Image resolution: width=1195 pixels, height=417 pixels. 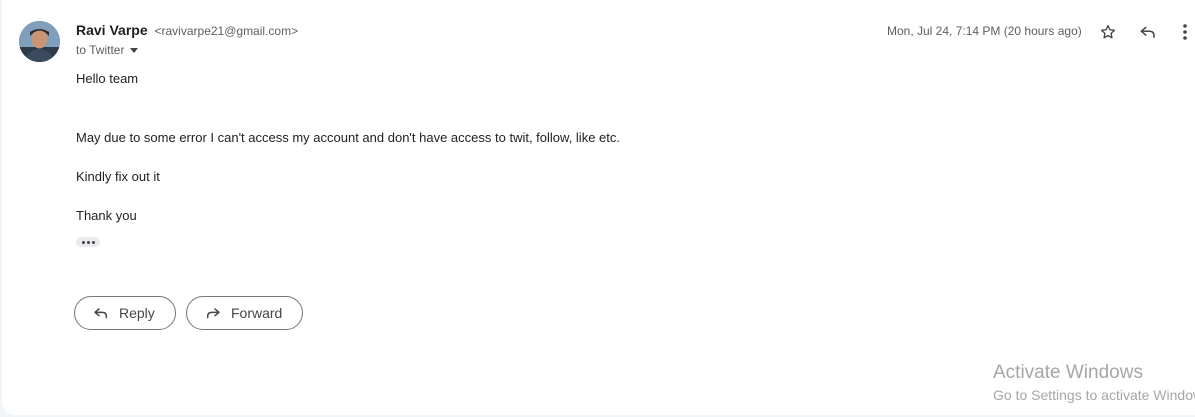 I want to click on show-trimmed-content-button, so click(x=88, y=242).